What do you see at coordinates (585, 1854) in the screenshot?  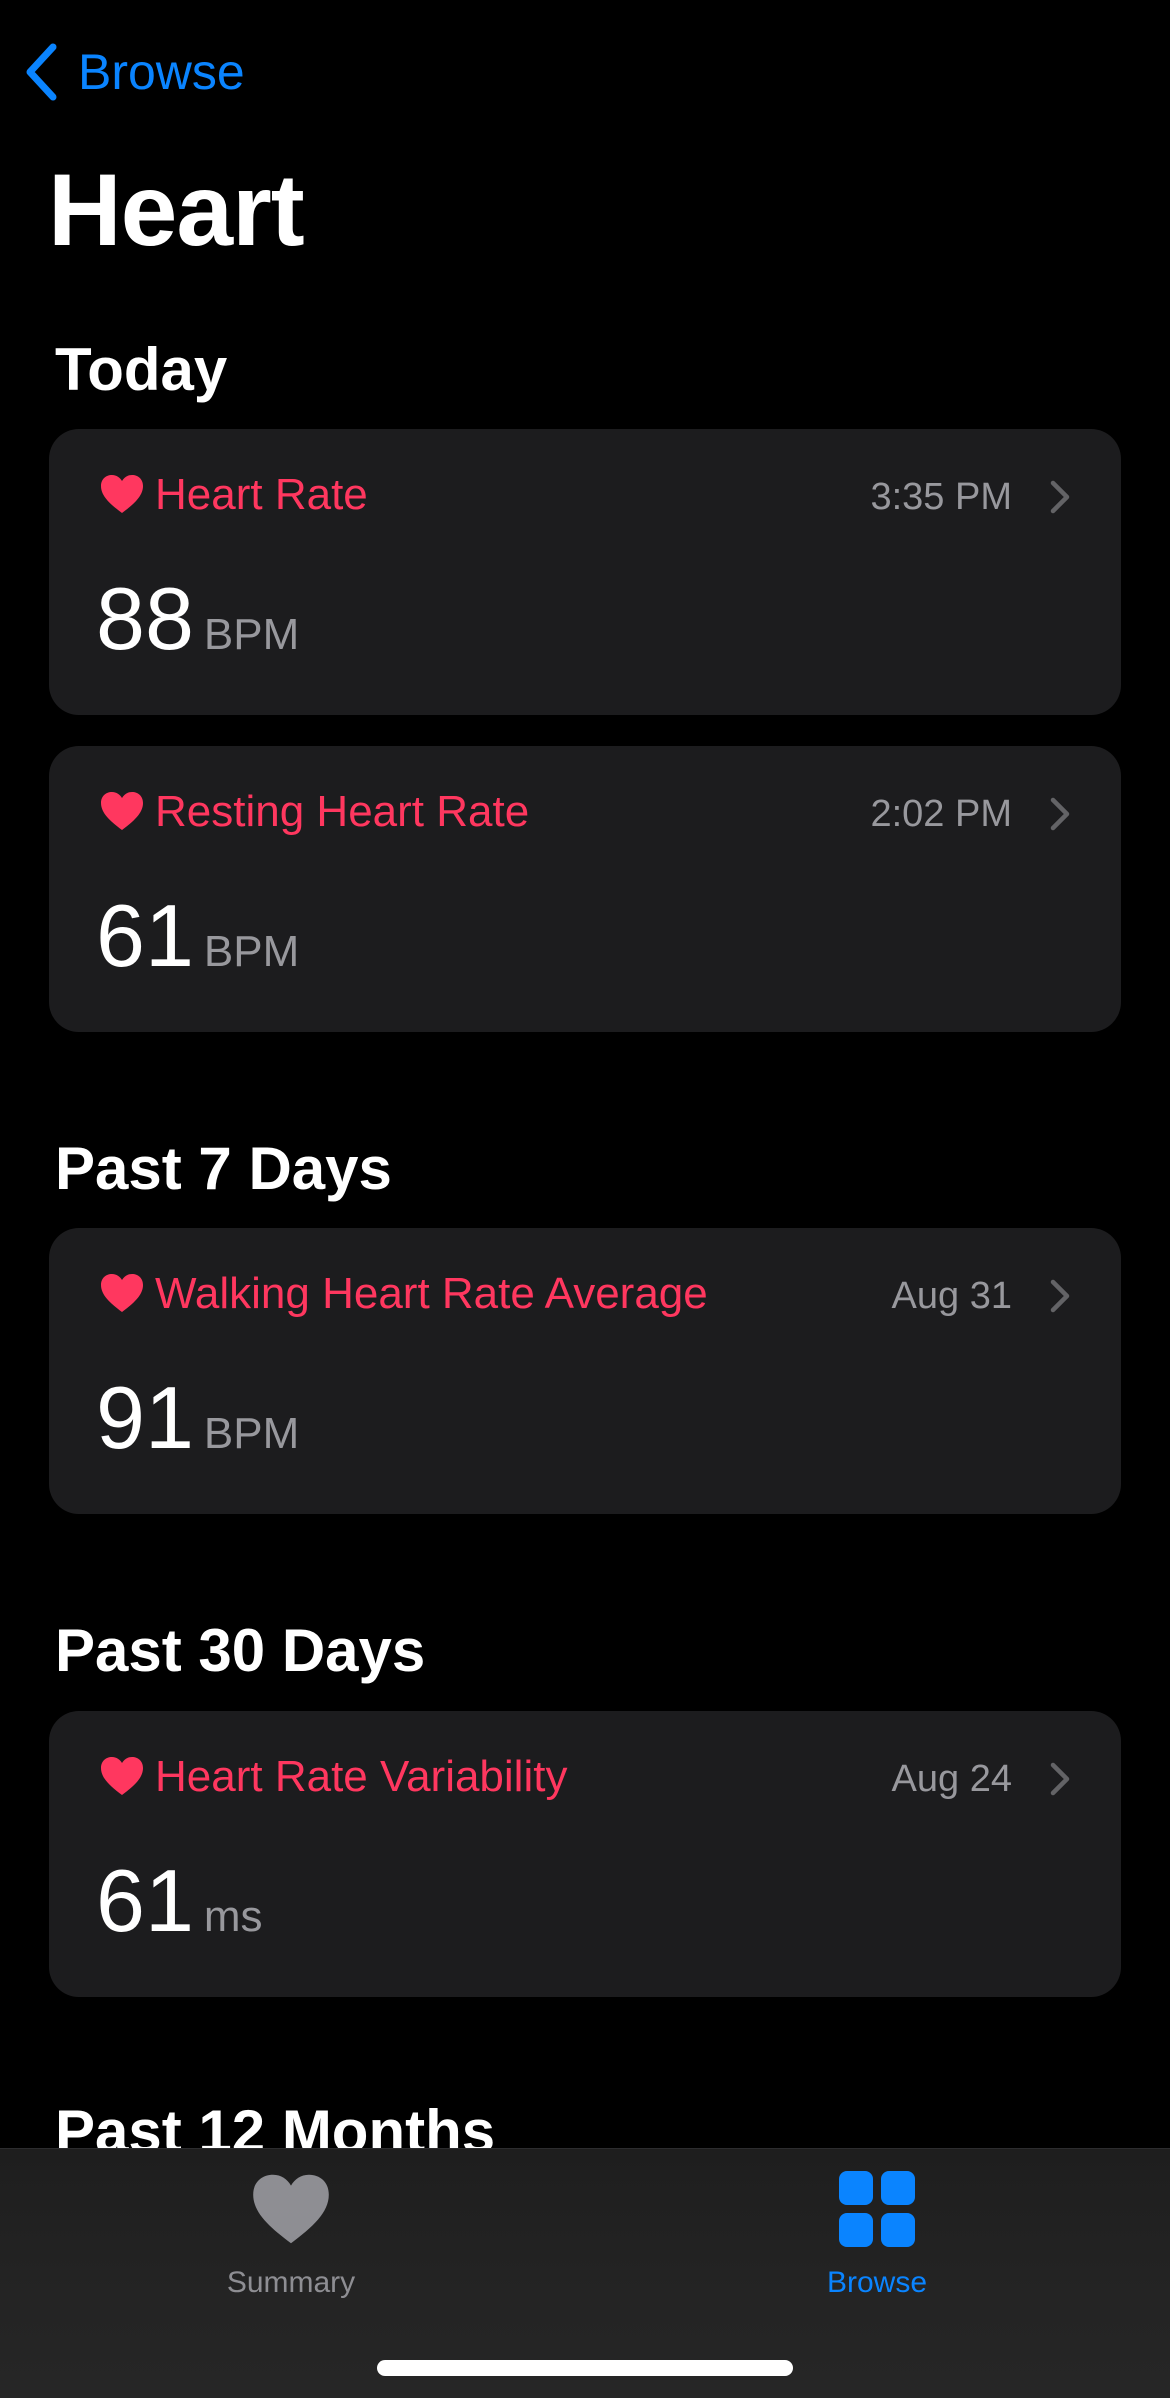 I see `card-heart-rate-variability: Heart Rate Variability Aug 24 61 ms` at bounding box center [585, 1854].